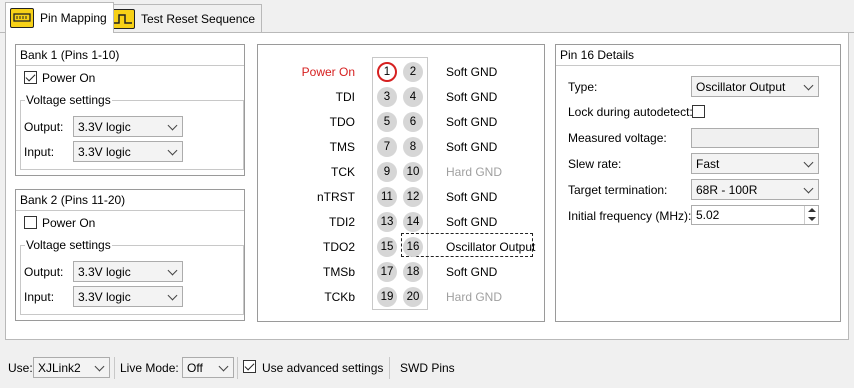 This screenshot has width=854, height=388. I want to click on bank1-input-label: Input:, so click(39, 152).